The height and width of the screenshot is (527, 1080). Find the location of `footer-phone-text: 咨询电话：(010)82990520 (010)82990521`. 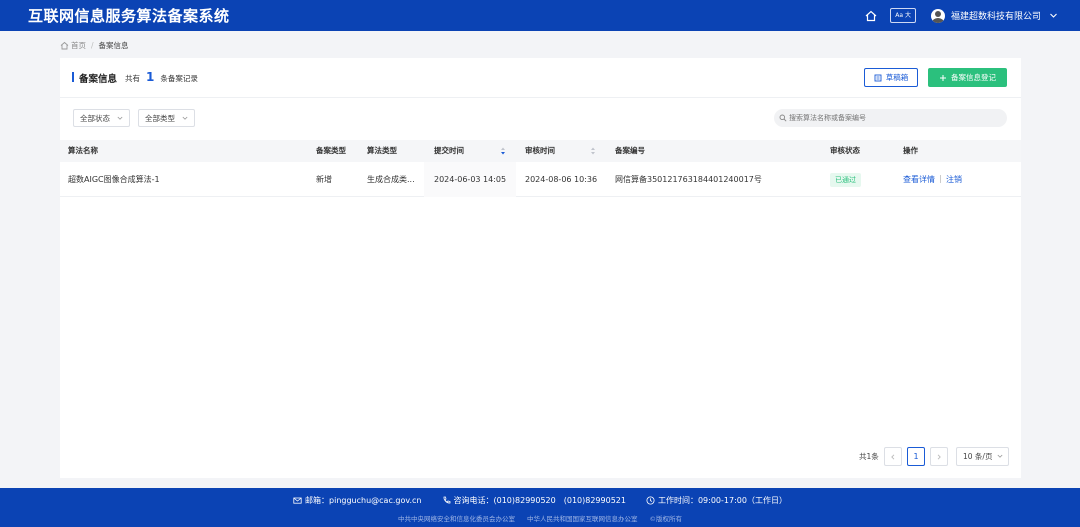

footer-phone-text: 咨询电话：(010)82990520 (010)82990521 is located at coordinates (539, 500).